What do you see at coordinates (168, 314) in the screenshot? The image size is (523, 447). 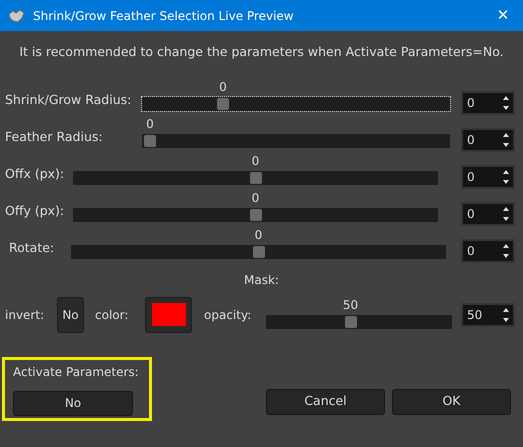 I see `color-button` at bounding box center [168, 314].